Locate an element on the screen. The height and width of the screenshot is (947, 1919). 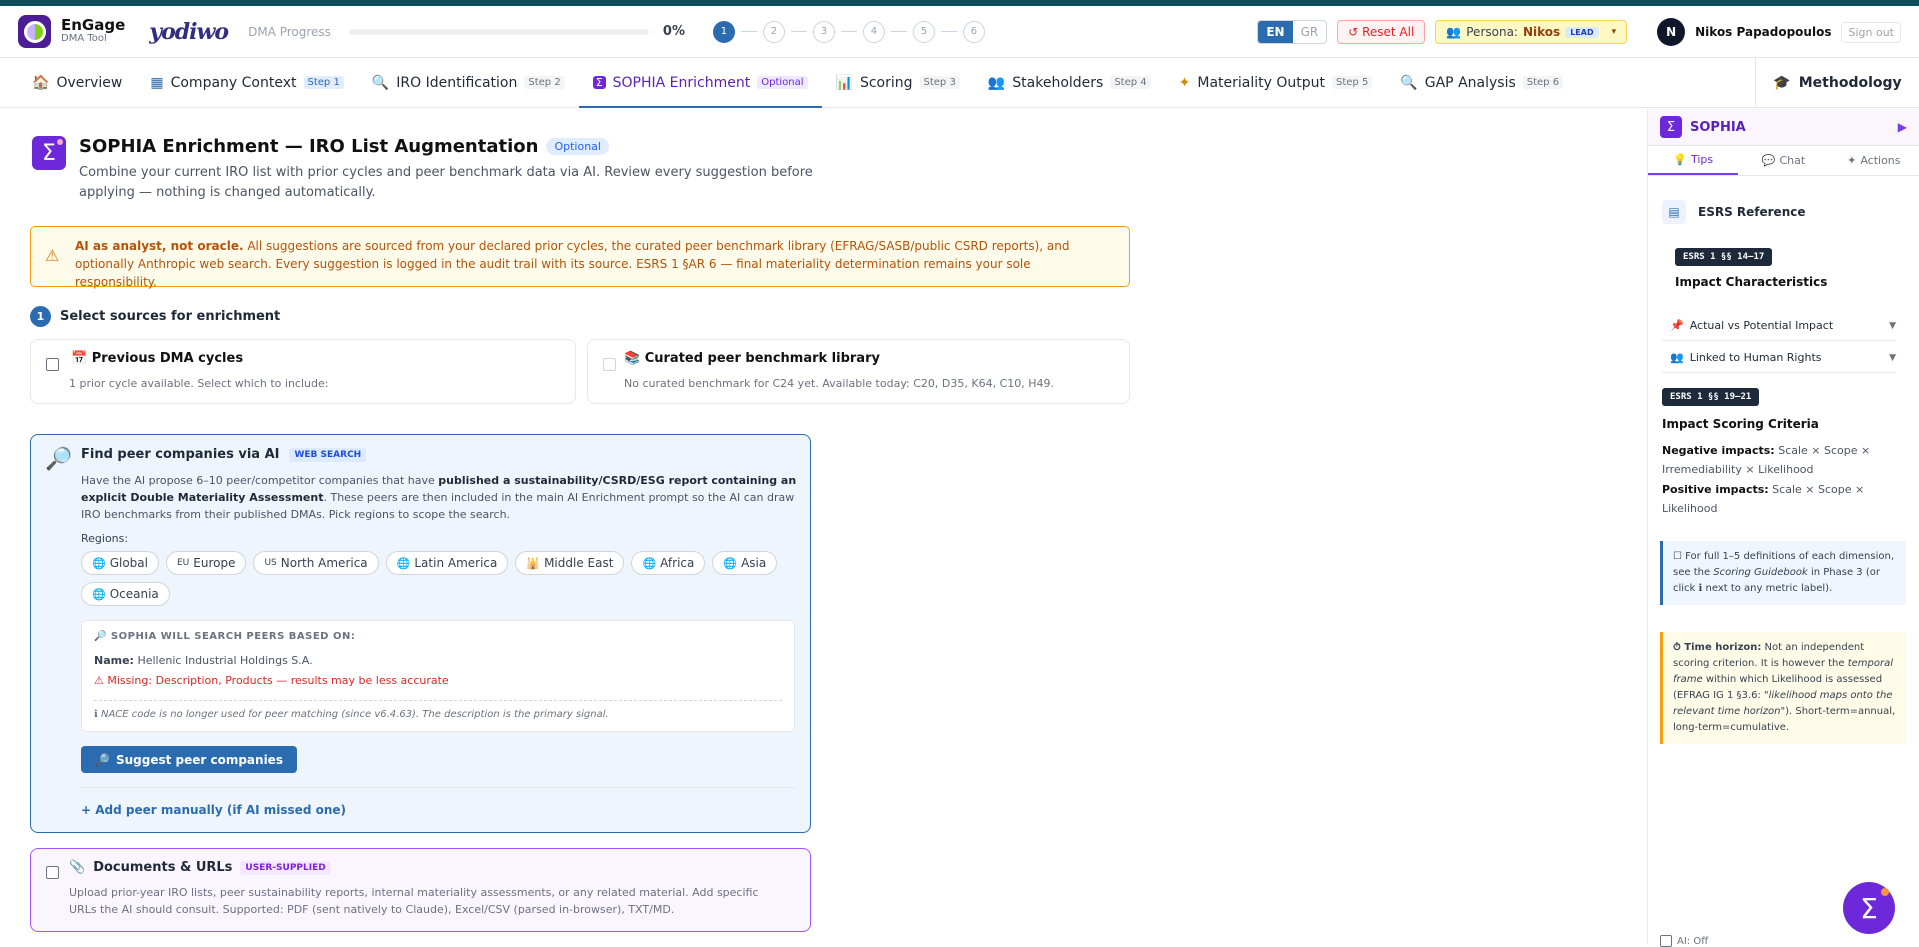
web-search-badge: WEB SEARCH is located at coordinates (328, 454).